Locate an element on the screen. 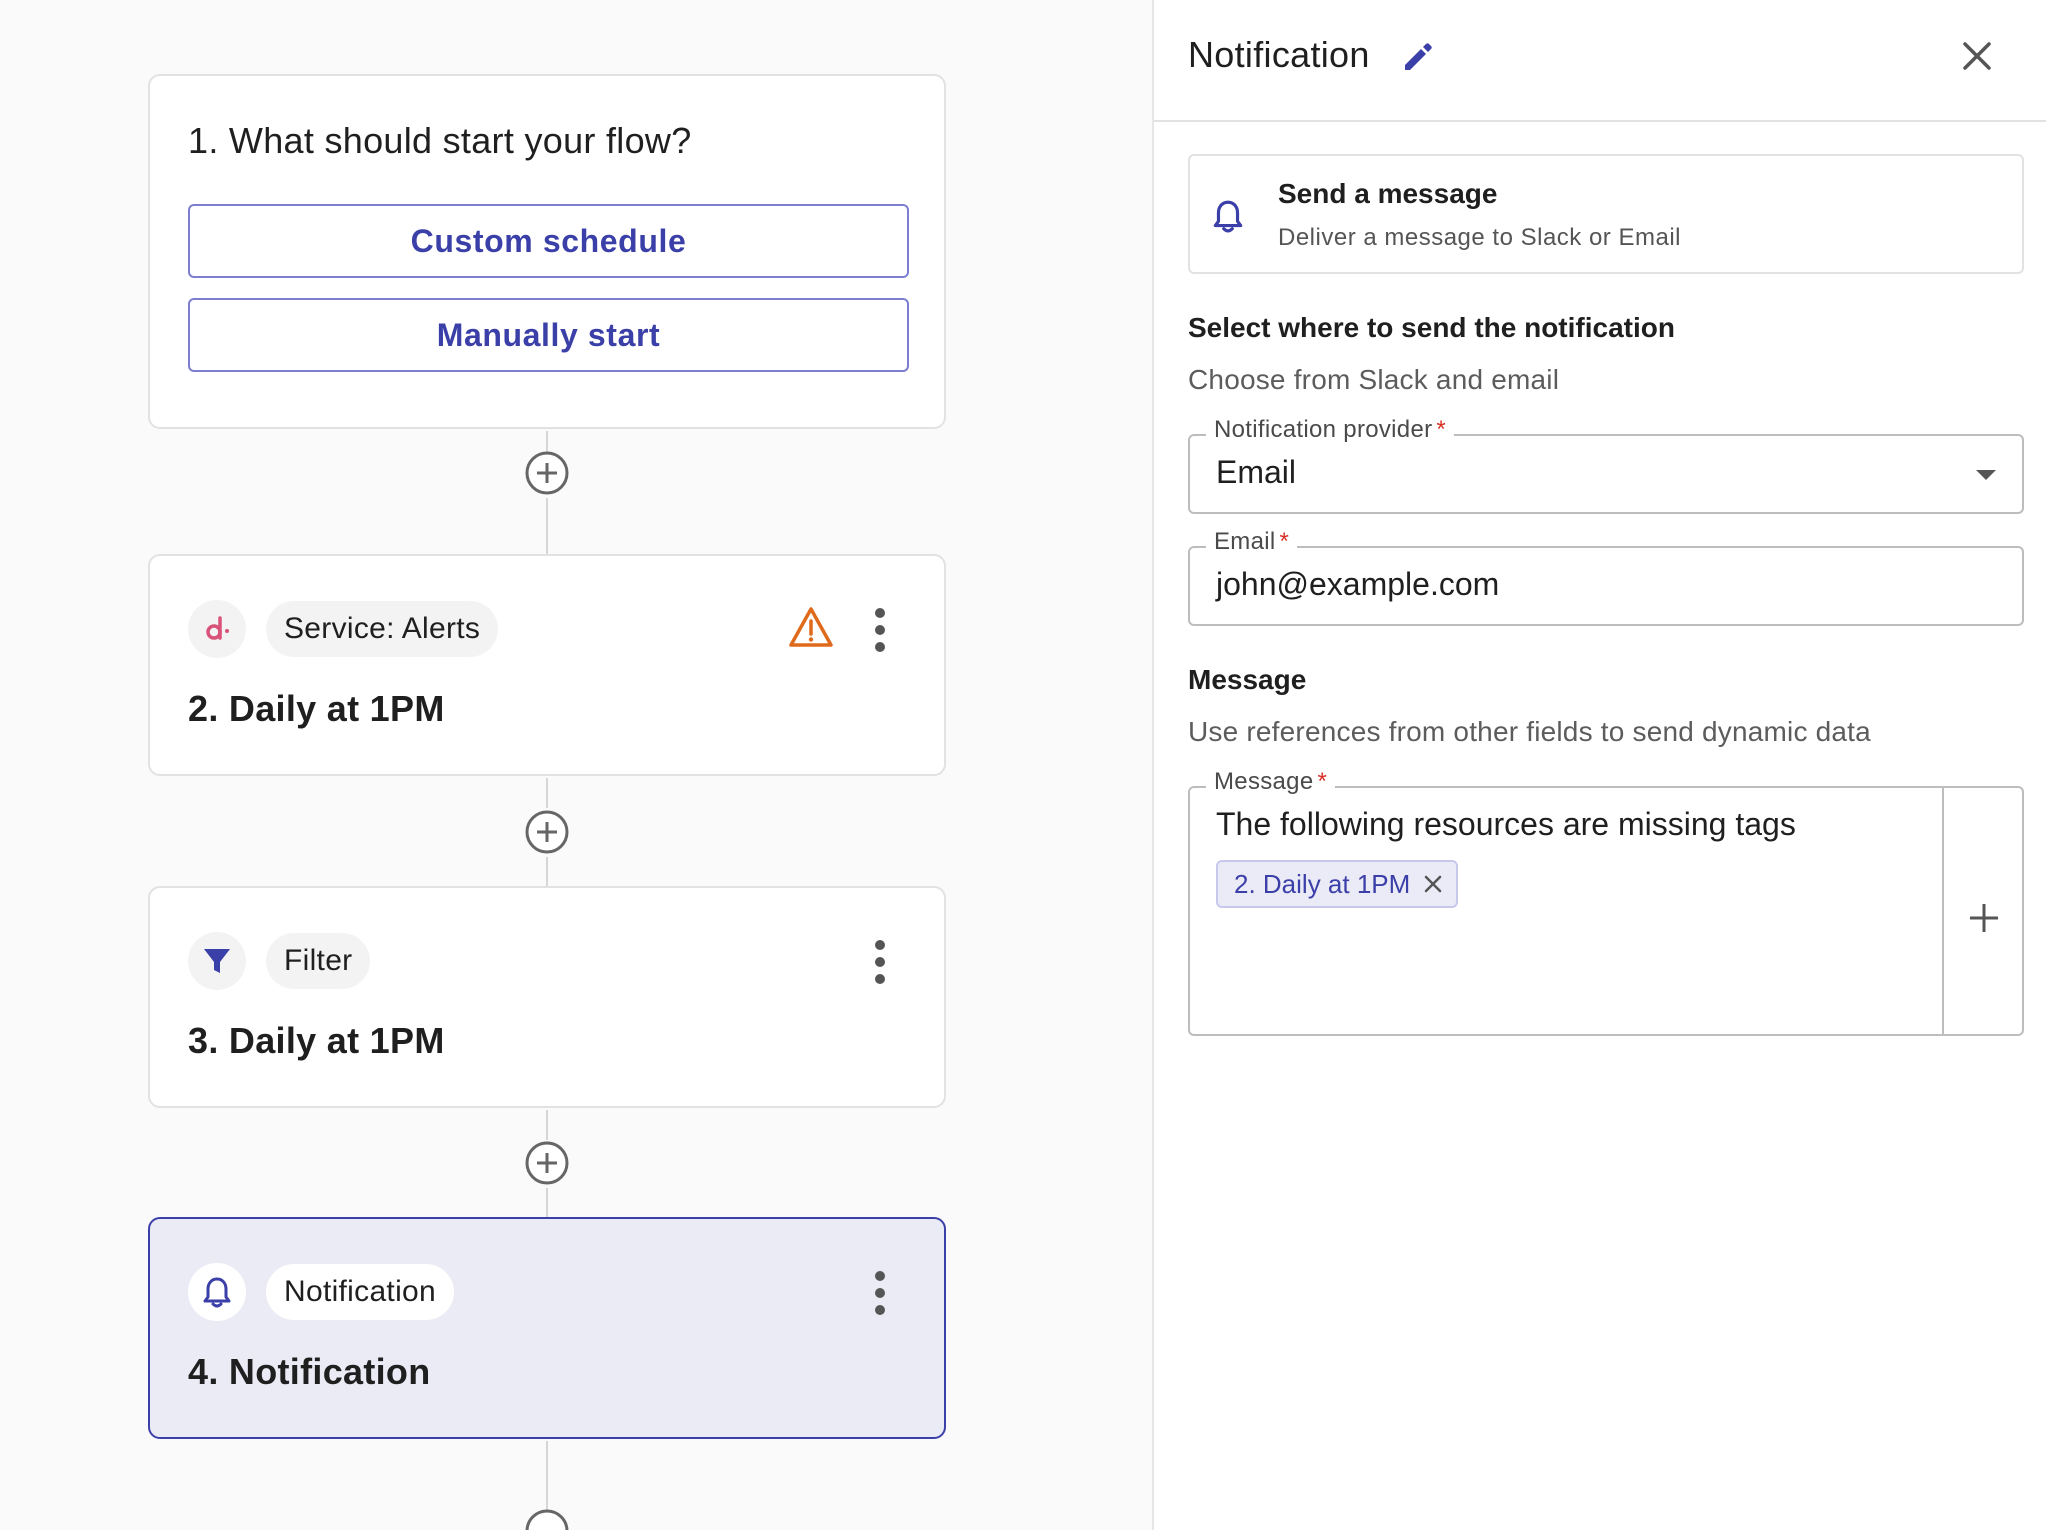  message-text: The following resources are missing tags is located at coordinates (1506, 824).